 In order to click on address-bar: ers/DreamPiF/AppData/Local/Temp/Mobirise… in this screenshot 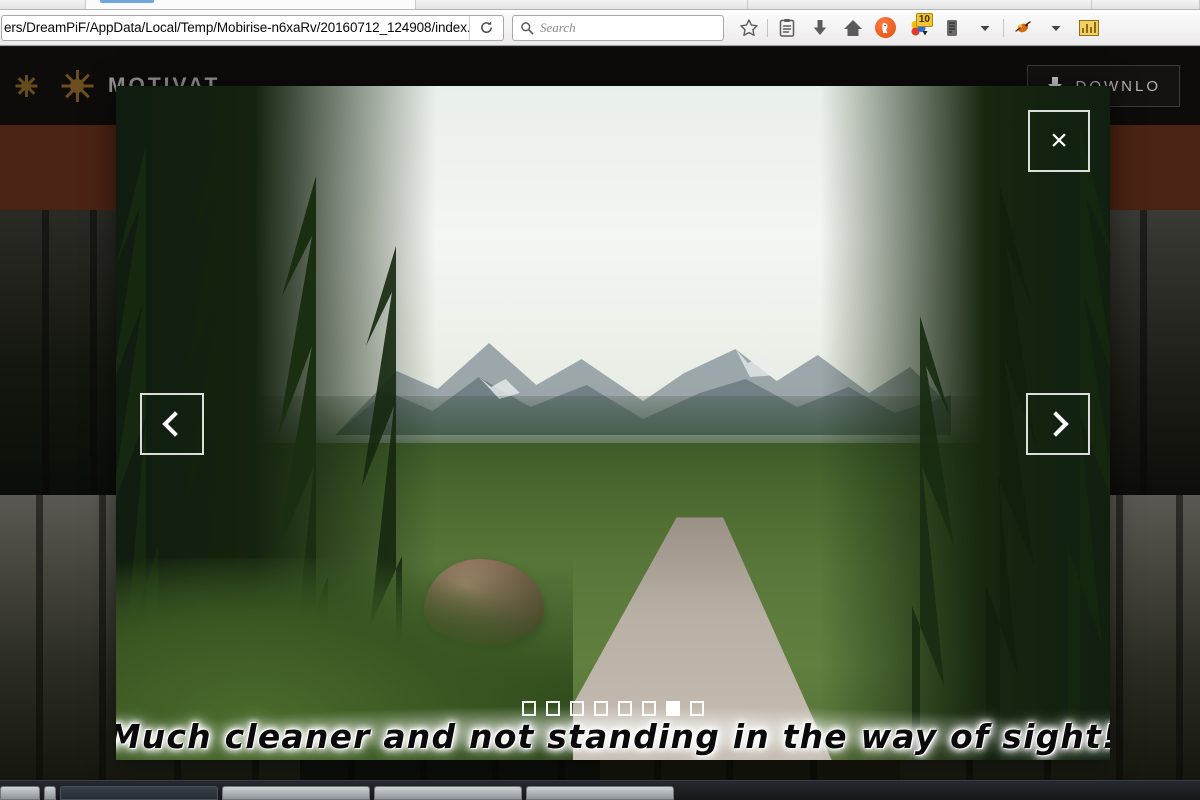, I will do `click(252, 27)`.